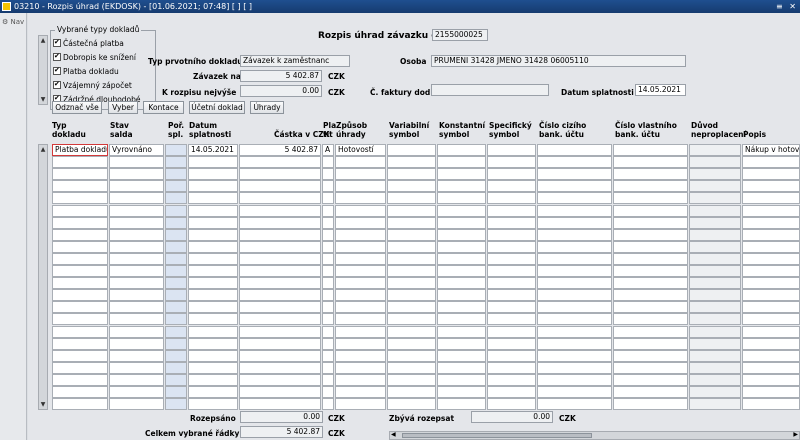  I want to click on horizontal-scrollbar: ◀ ▶, so click(594, 435).